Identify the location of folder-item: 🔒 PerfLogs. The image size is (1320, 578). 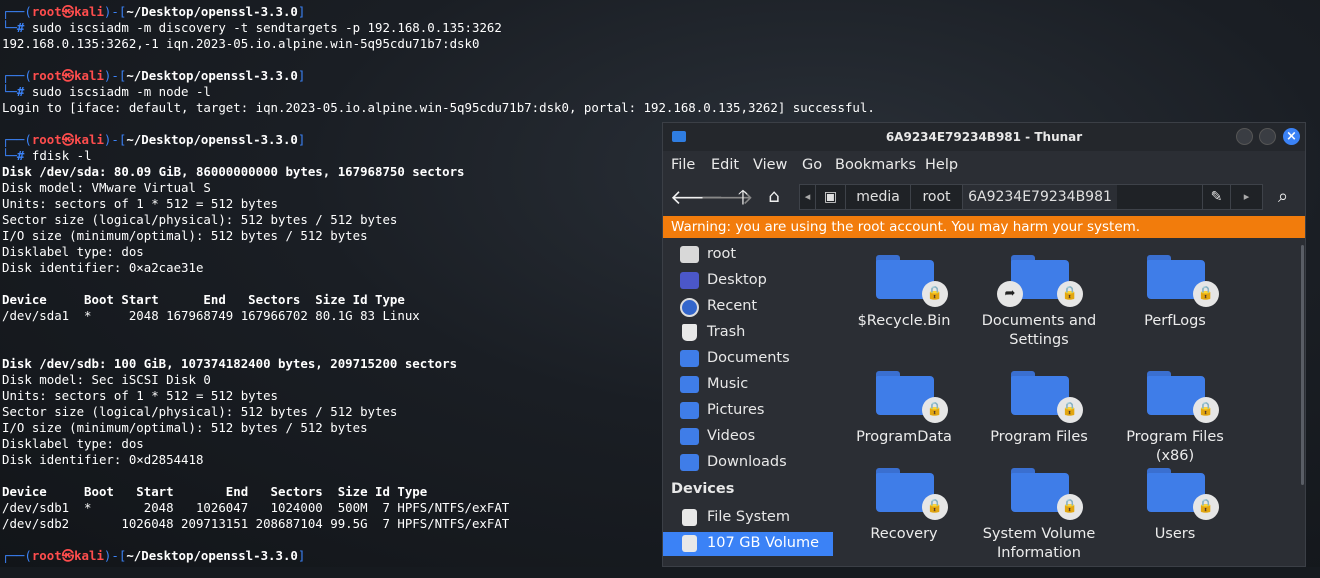
(1175, 310).